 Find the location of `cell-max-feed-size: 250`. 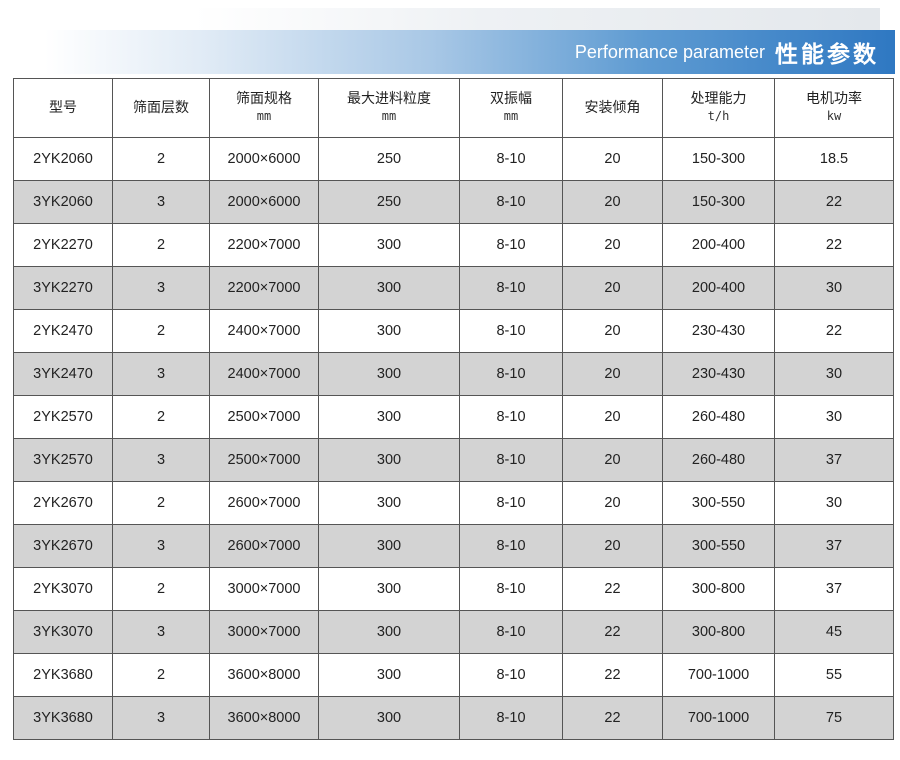

cell-max-feed-size: 250 is located at coordinates (389, 159).